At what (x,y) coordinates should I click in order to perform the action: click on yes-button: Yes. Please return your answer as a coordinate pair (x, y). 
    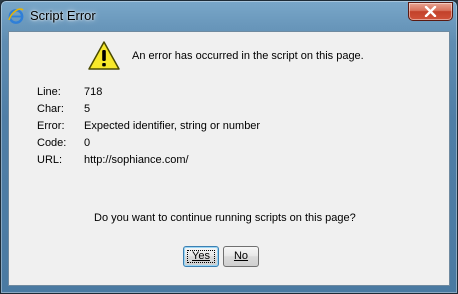
    Looking at the image, I should click on (201, 256).